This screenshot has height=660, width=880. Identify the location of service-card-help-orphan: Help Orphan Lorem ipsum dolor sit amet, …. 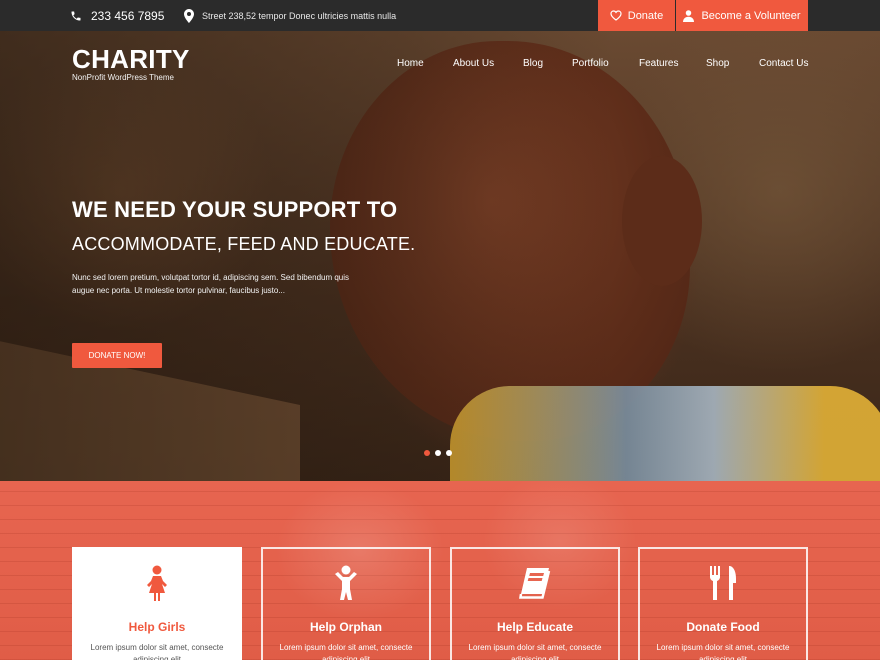
(346, 603).